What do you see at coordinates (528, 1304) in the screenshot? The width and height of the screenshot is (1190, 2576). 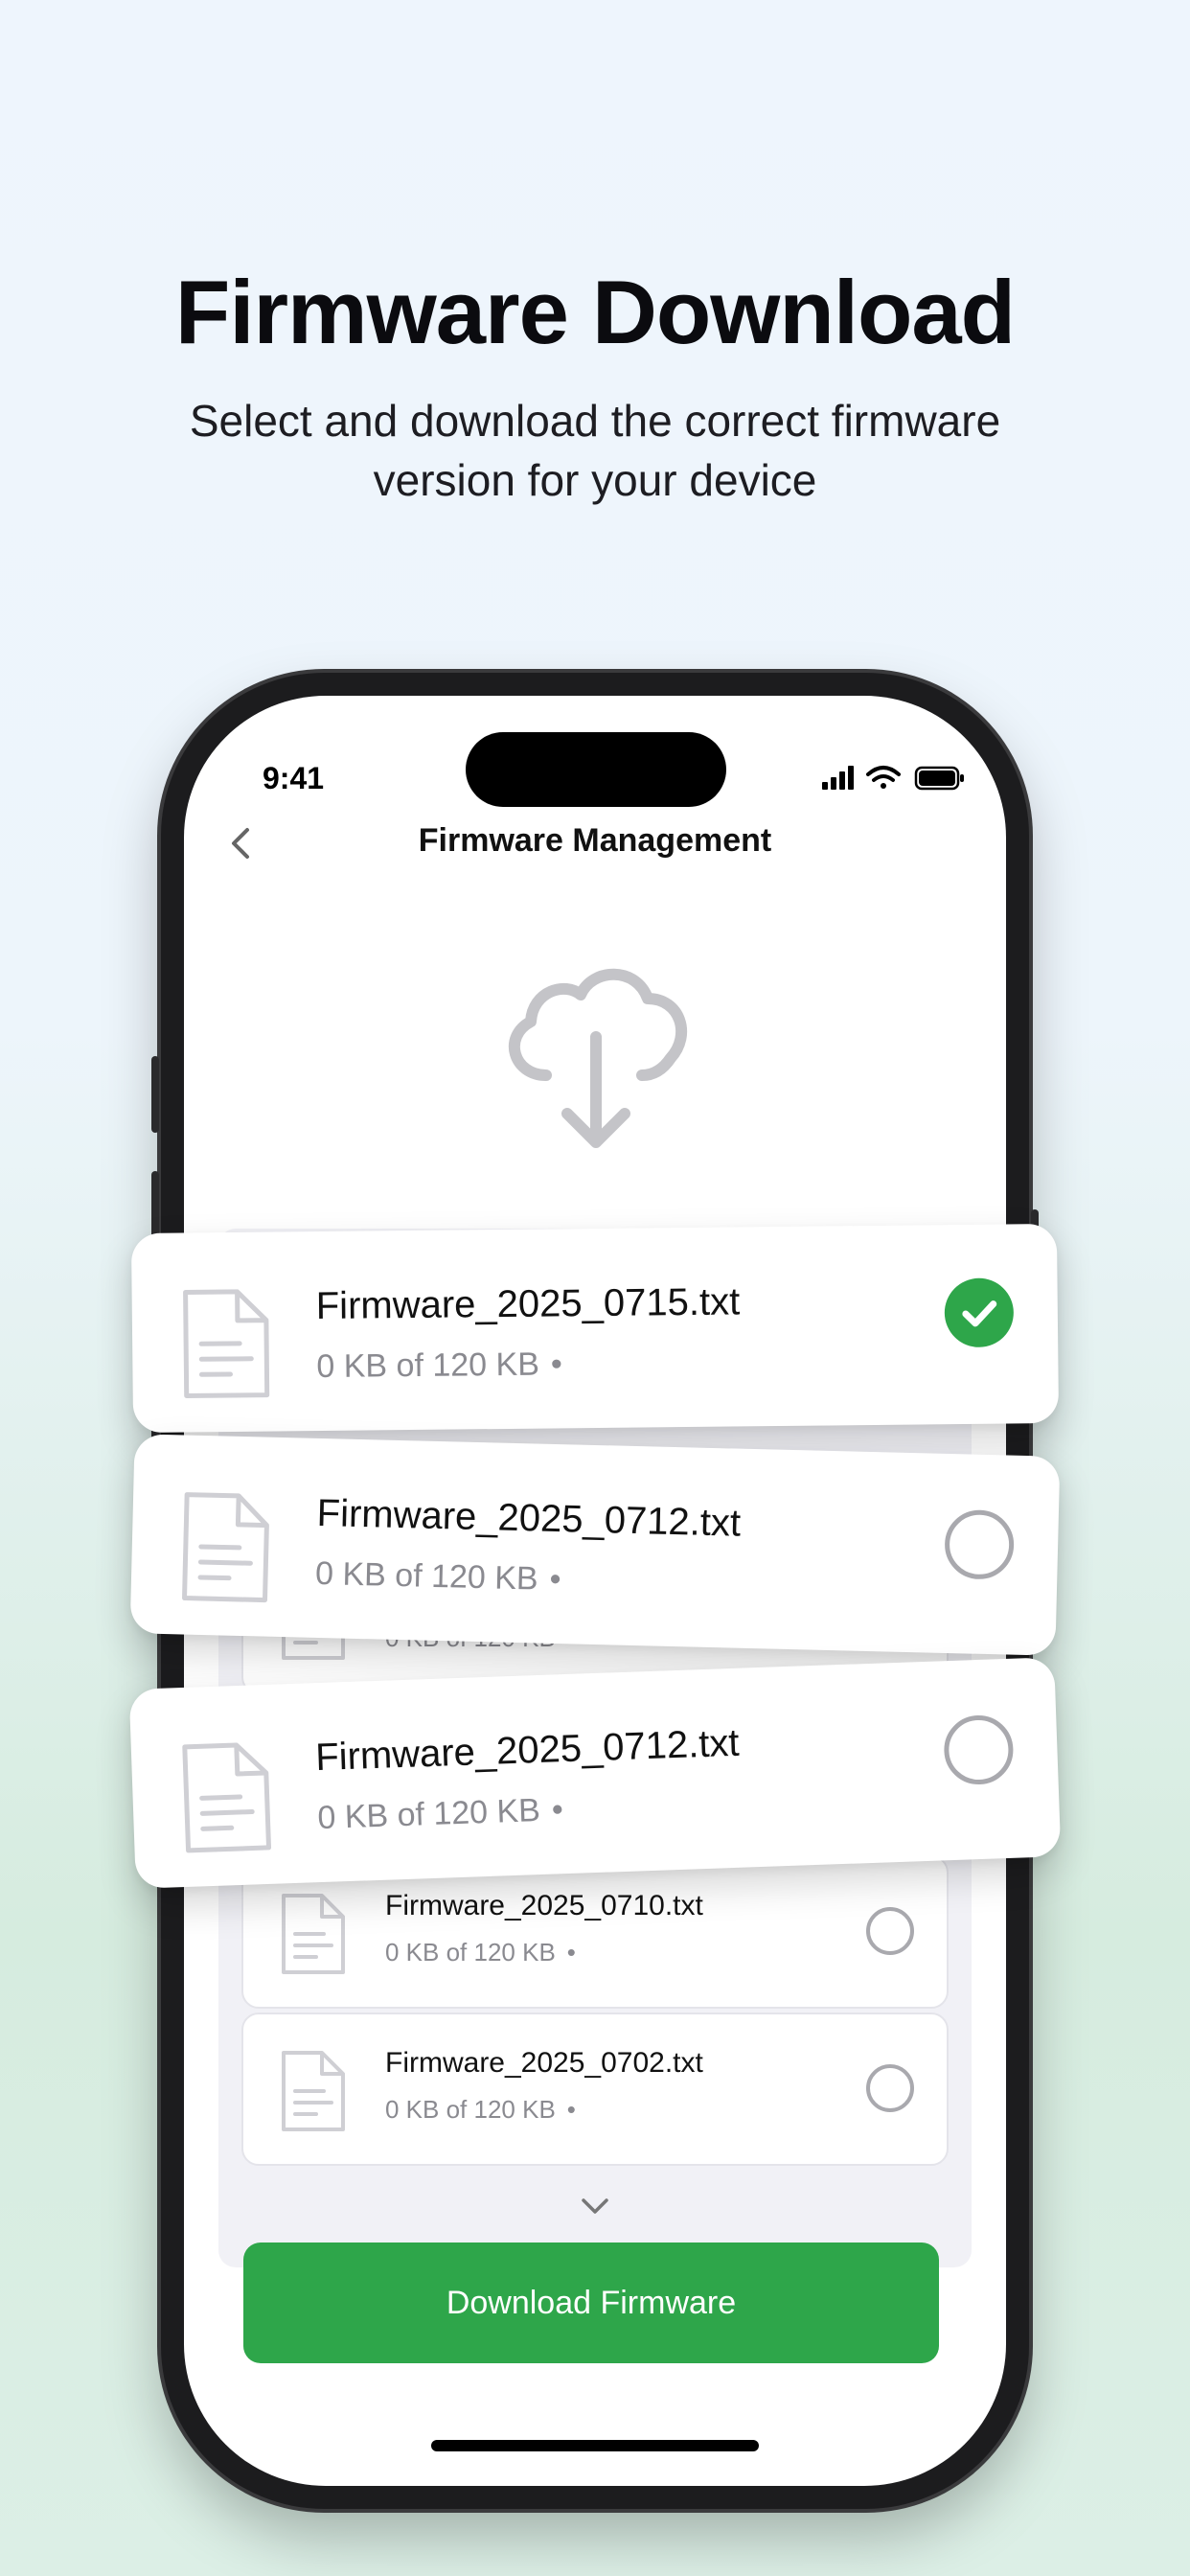 I see `file-name: Firmware_2025_0715.txt` at bounding box center [528, 1304].